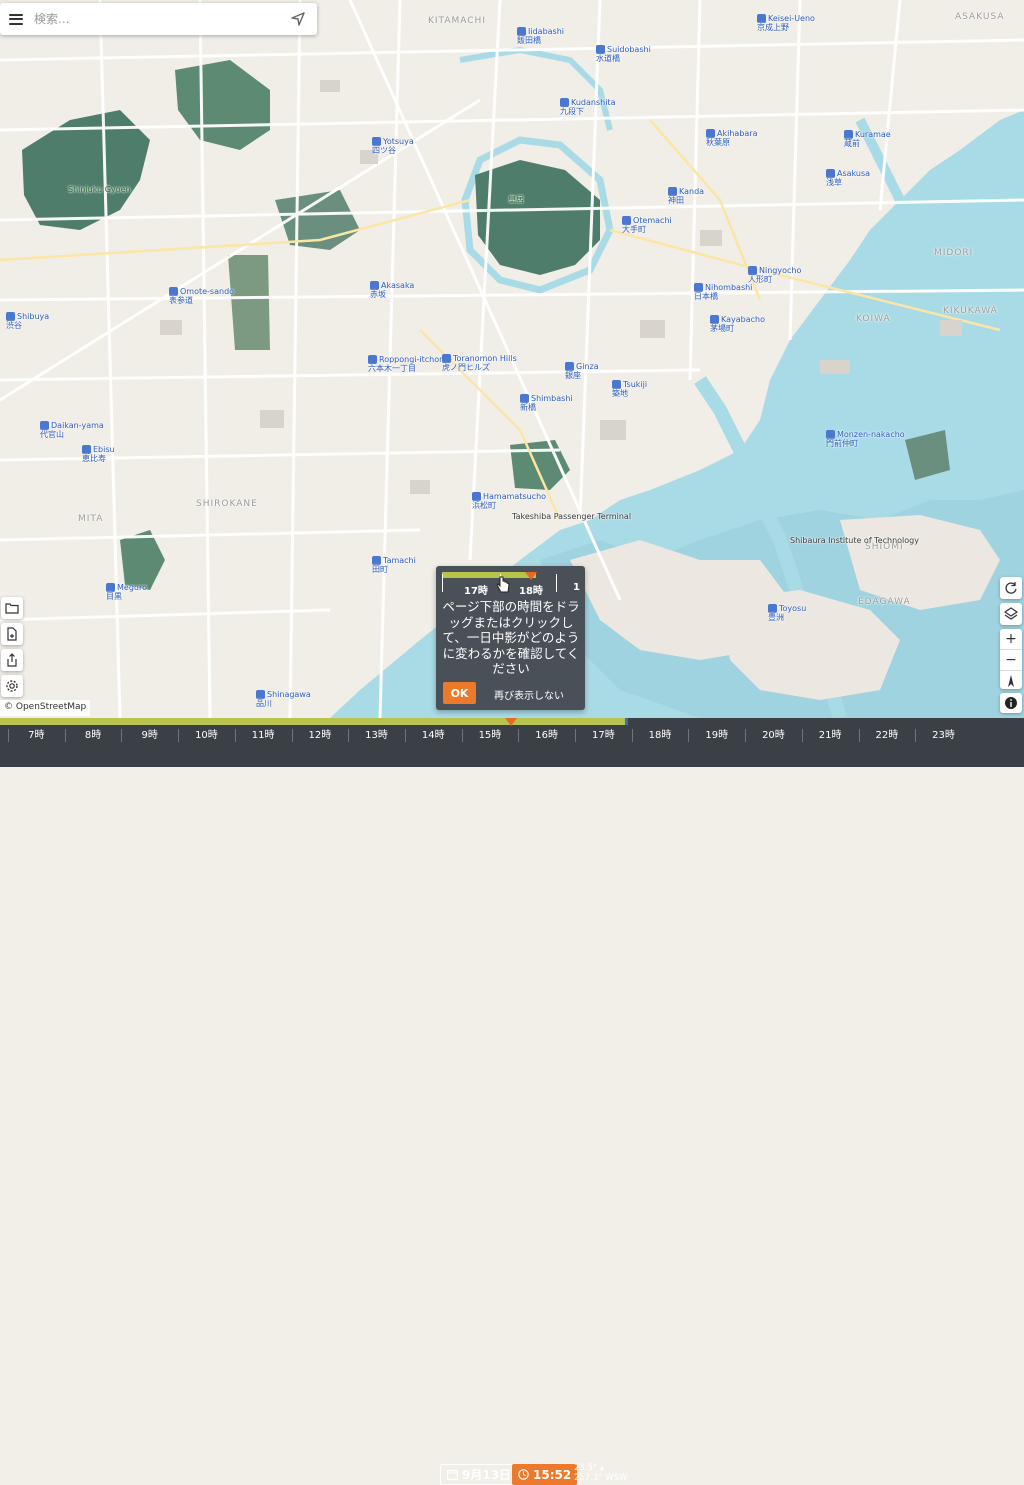  I want to click on station-label: Kuramae 蔵前, so click(867, 139).